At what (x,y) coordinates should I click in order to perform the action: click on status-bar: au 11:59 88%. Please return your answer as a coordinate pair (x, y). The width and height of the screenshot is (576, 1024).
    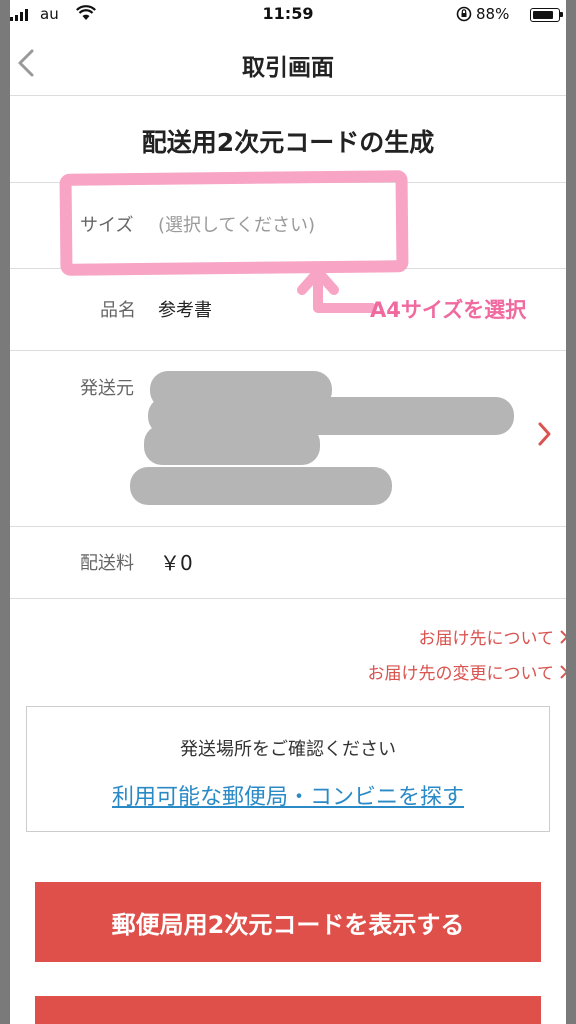
    Looking at the image, I should click on (288, 15).